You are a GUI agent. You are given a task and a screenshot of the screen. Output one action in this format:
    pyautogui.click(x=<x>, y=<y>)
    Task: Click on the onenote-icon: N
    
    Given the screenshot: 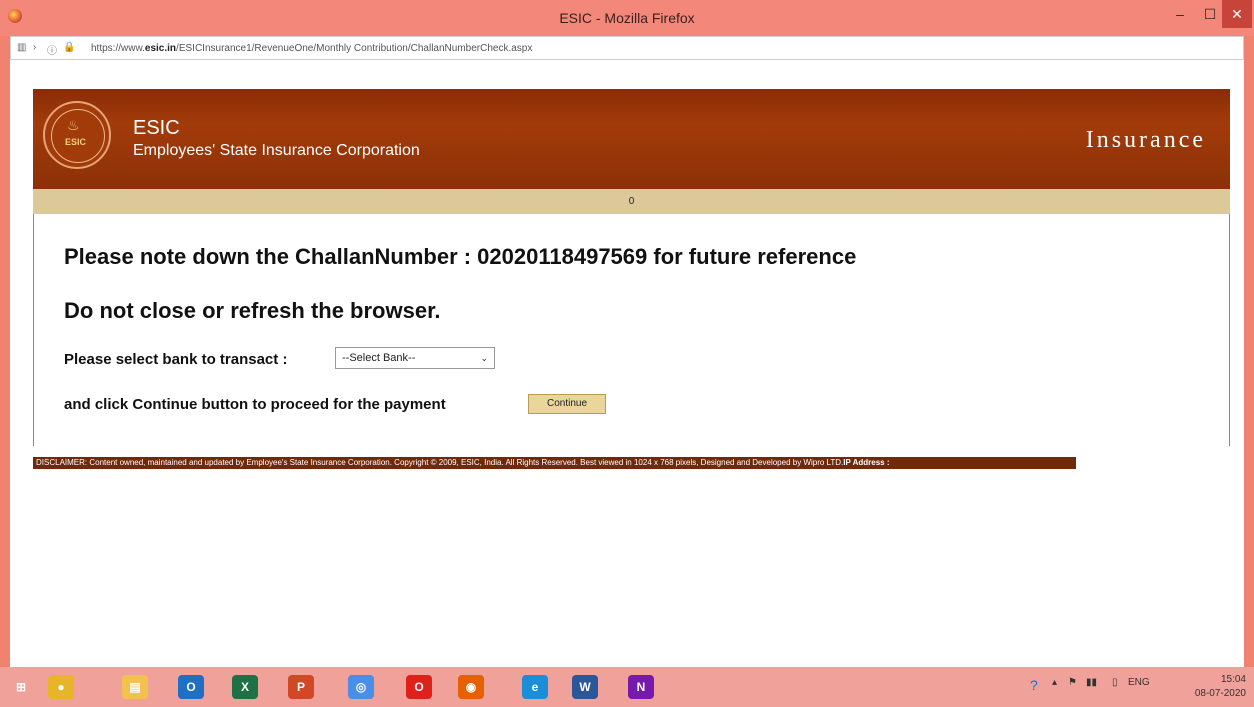 What is the action you would take?
    pyautogui.click(x=641, y=687)
    